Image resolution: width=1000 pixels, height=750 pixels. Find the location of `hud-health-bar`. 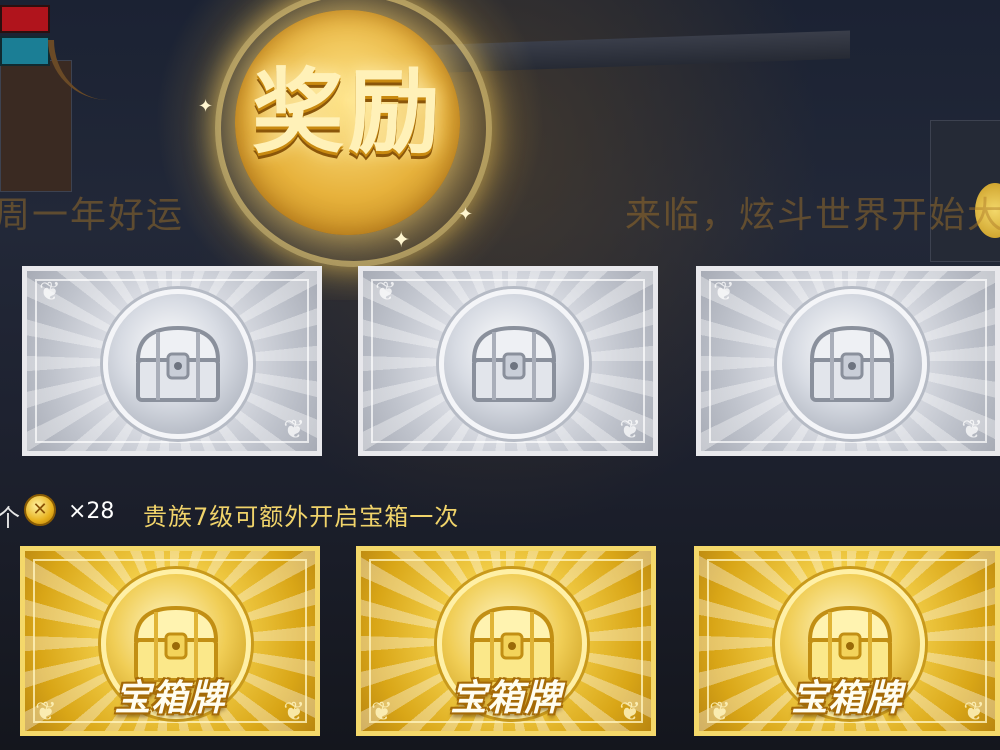

hud-health-bar is located at coordinates (25, 19).